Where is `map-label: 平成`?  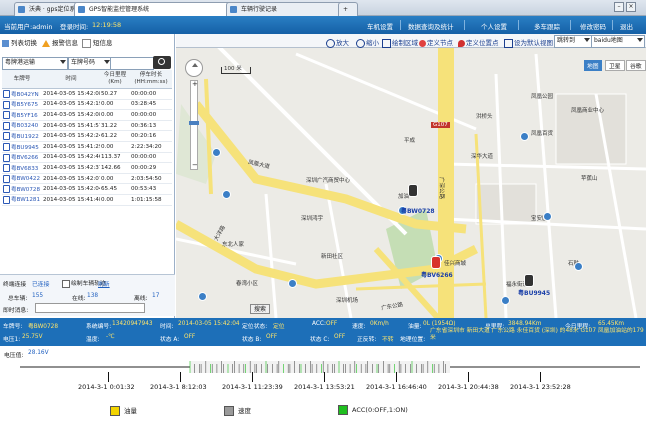
map-label: 平成 is located at coordinates (410, 141).